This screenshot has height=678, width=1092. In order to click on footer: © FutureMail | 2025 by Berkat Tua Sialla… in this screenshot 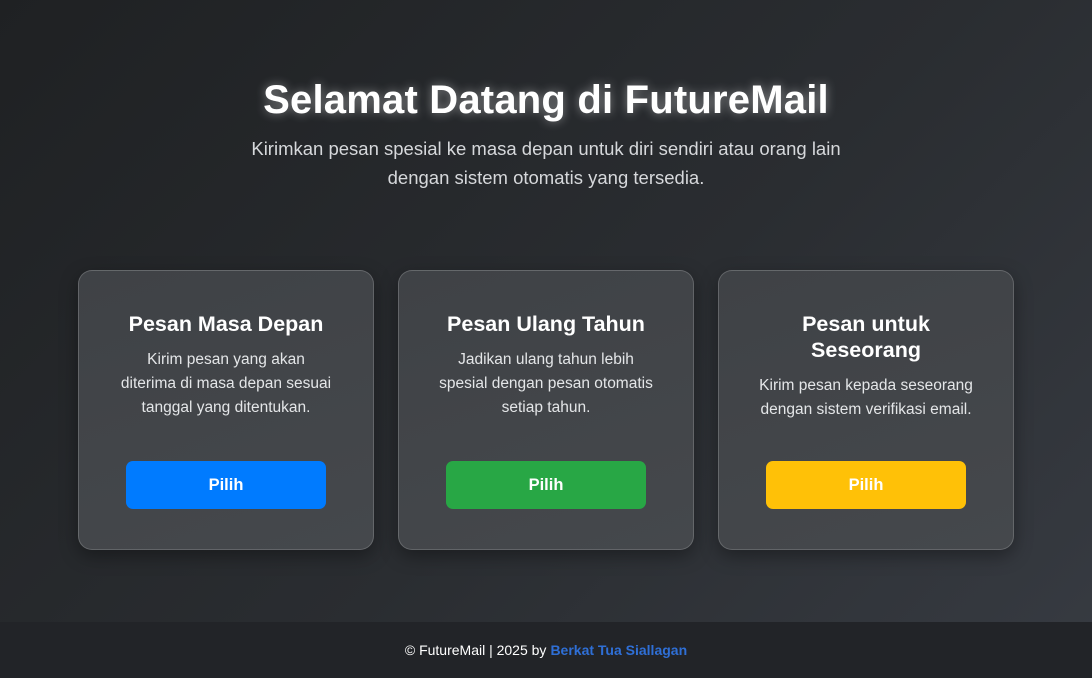, I will do `click(546, 650)`.